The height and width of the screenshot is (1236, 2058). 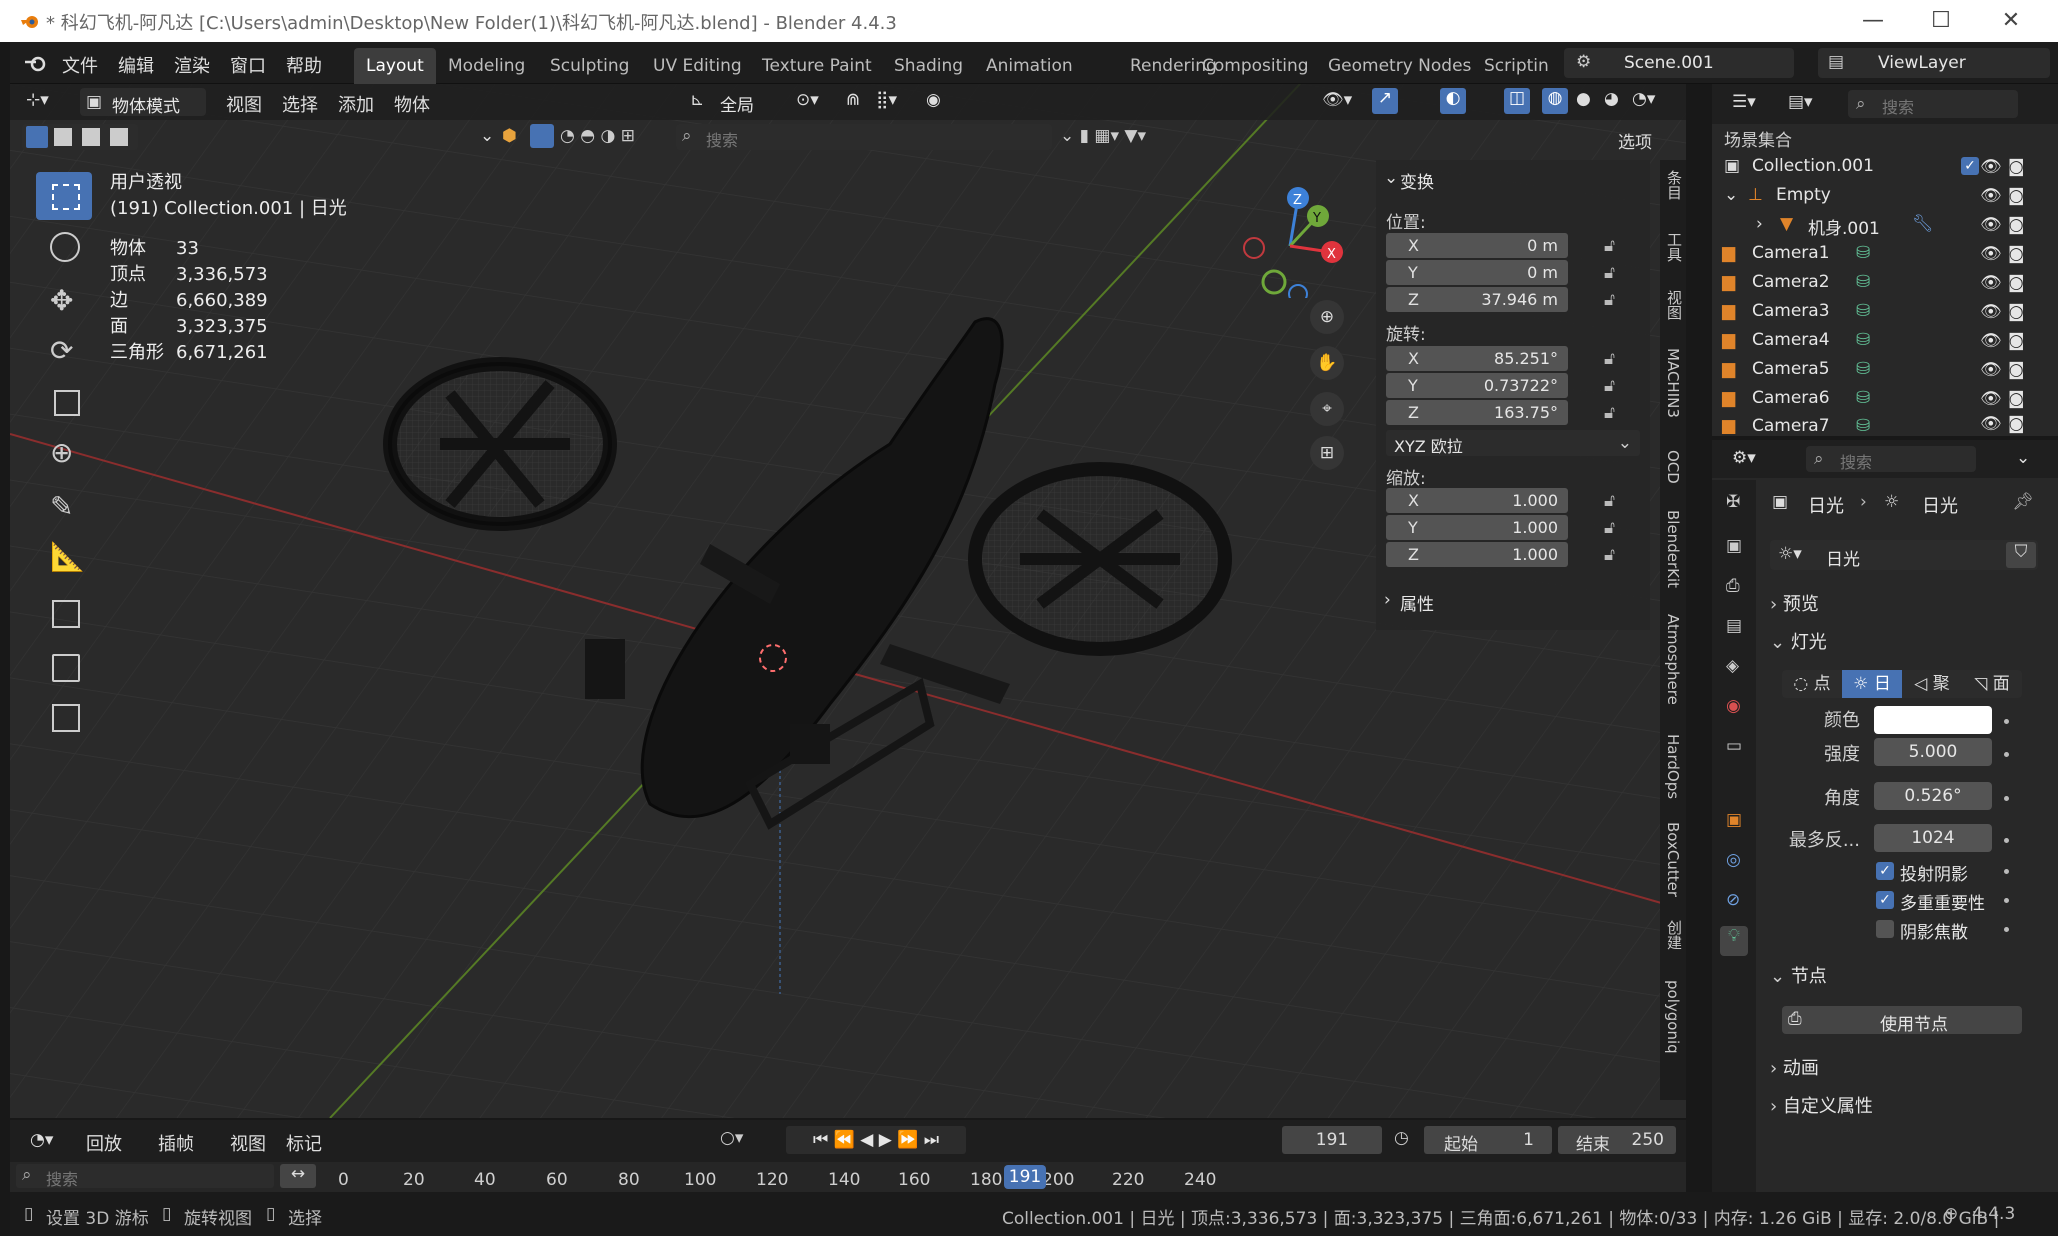 What do you see at coordinates (933, 100) in the screenshot?
I see `proportional-edit-icon: ◉` at bounding box center [933, 100].